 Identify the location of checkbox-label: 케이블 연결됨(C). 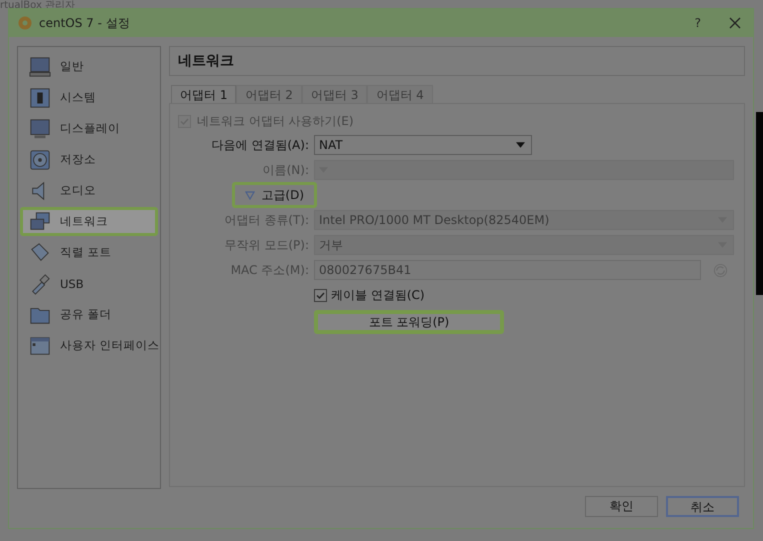
(378, 295).